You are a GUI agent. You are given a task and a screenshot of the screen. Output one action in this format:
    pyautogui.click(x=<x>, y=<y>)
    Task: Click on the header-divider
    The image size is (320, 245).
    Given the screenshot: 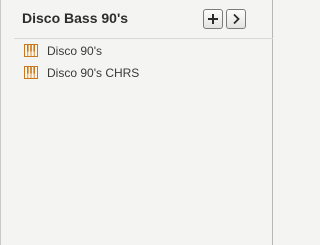 What is the action you would take?
    pyautogui.click(x=143, y=38)
    